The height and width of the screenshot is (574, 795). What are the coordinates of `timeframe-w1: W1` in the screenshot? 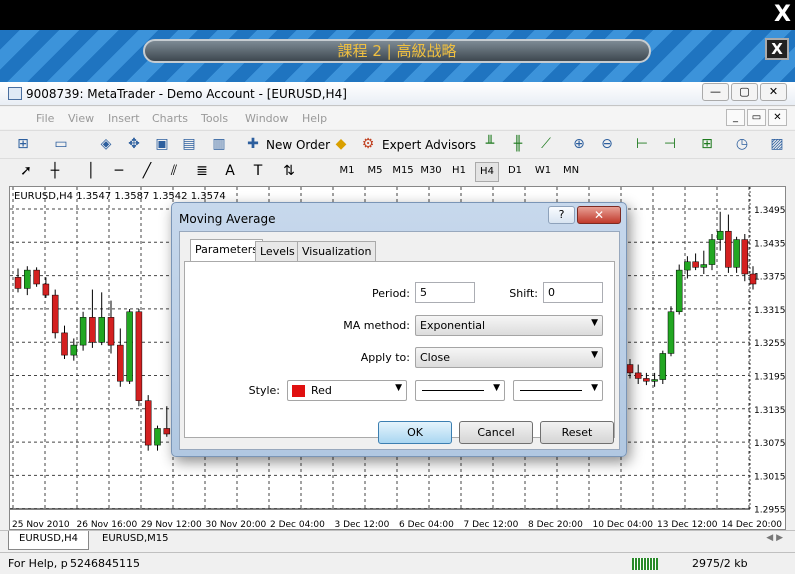 It's located at (543, 170).